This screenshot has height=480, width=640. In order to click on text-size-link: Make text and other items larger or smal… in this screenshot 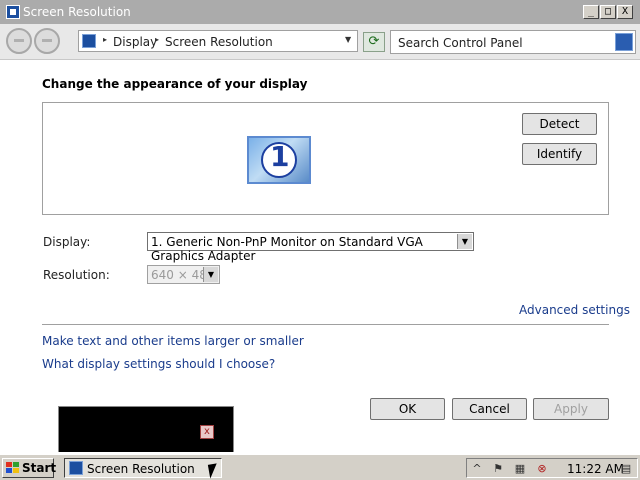, I will do `click(173, 341)`.